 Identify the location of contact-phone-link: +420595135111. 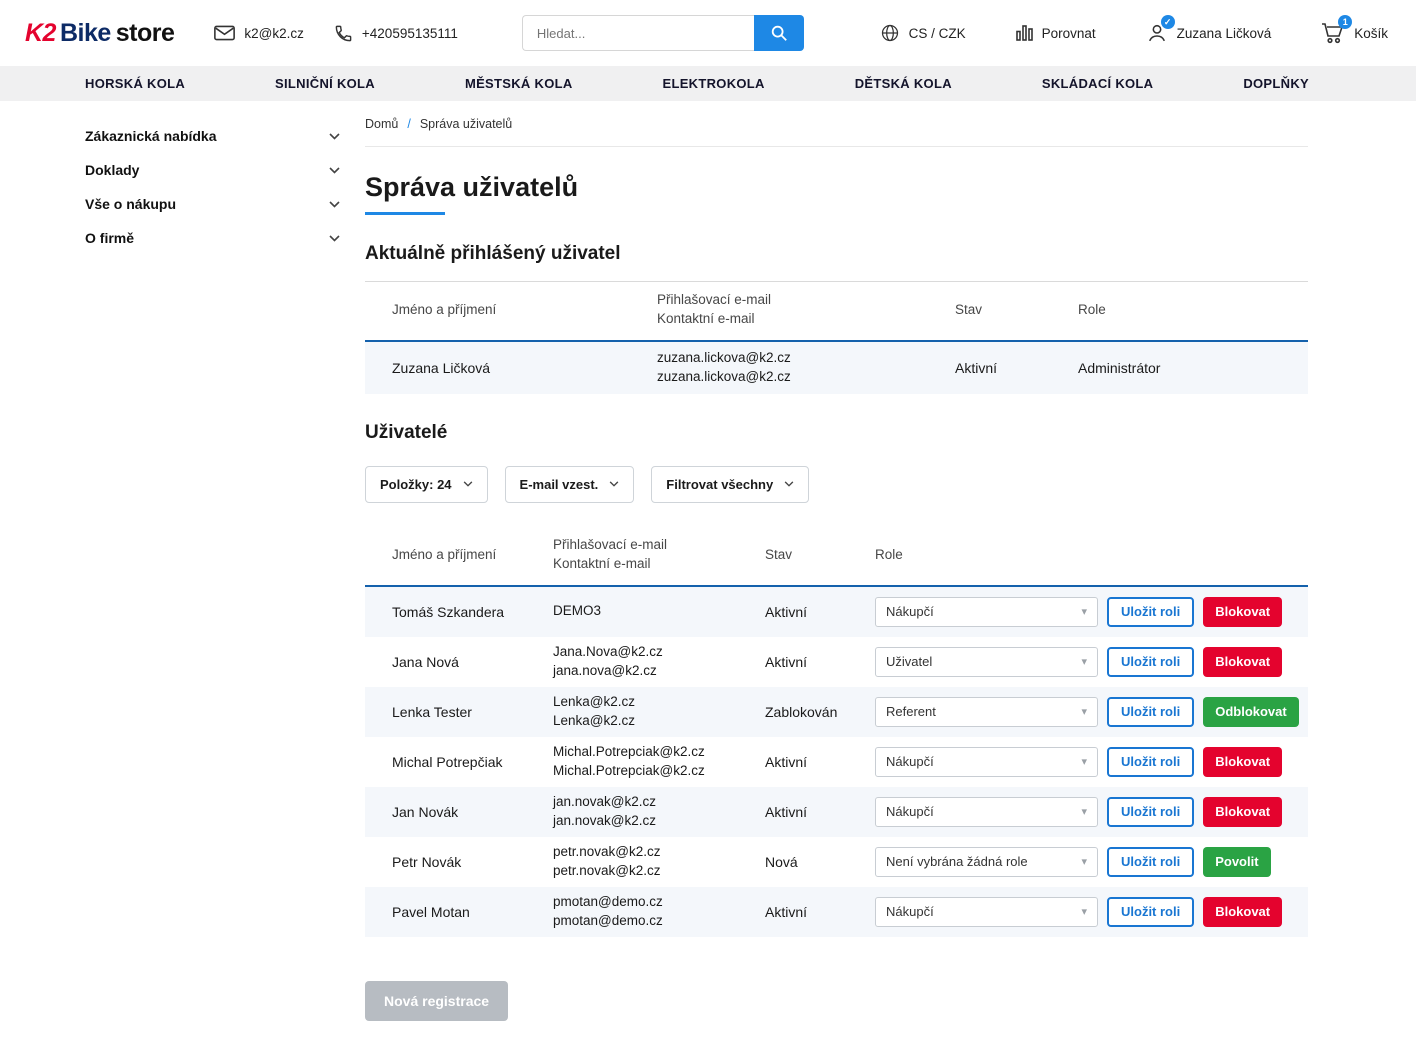
(396, 33).